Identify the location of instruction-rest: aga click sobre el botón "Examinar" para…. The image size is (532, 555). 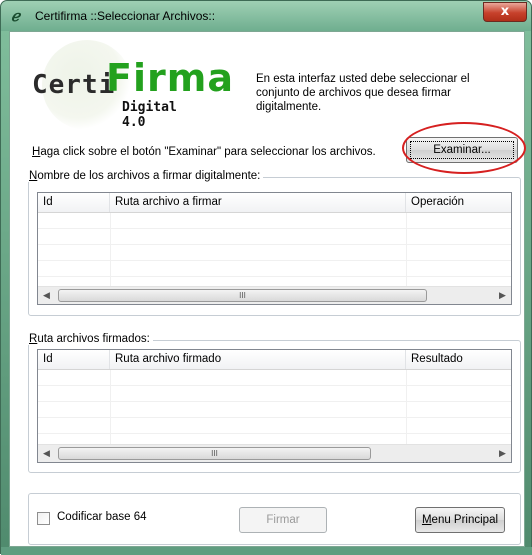
(208, 152).